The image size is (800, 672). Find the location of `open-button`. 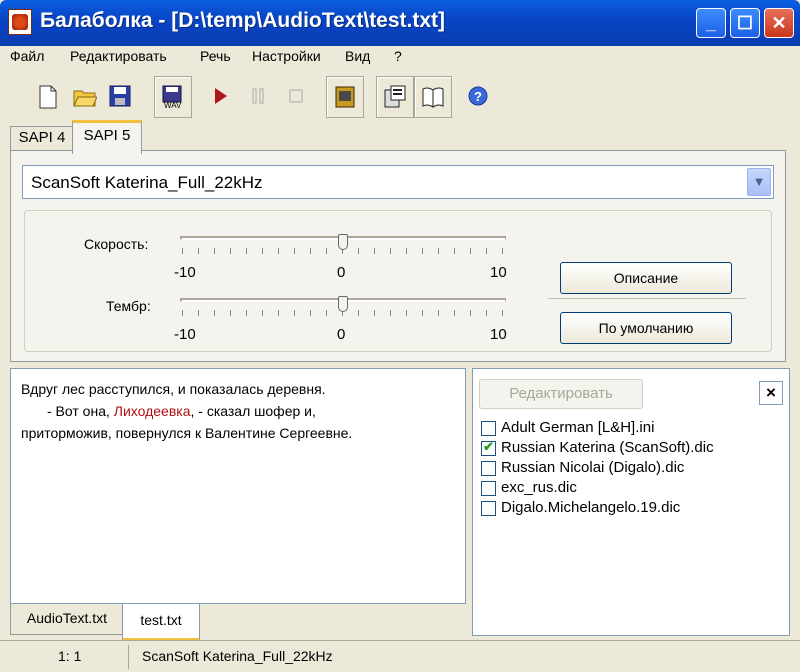

open-button is located at coordinates (85, 97).